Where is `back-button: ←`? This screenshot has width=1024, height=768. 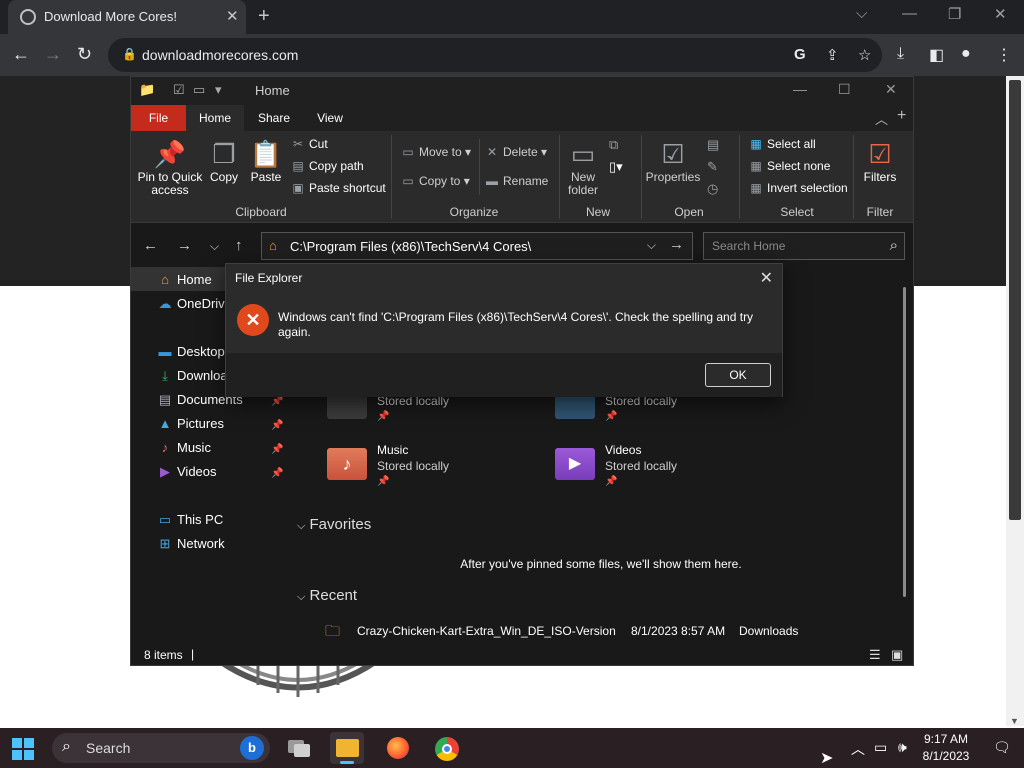
back-button: ← is located at coordinates (21, 54).